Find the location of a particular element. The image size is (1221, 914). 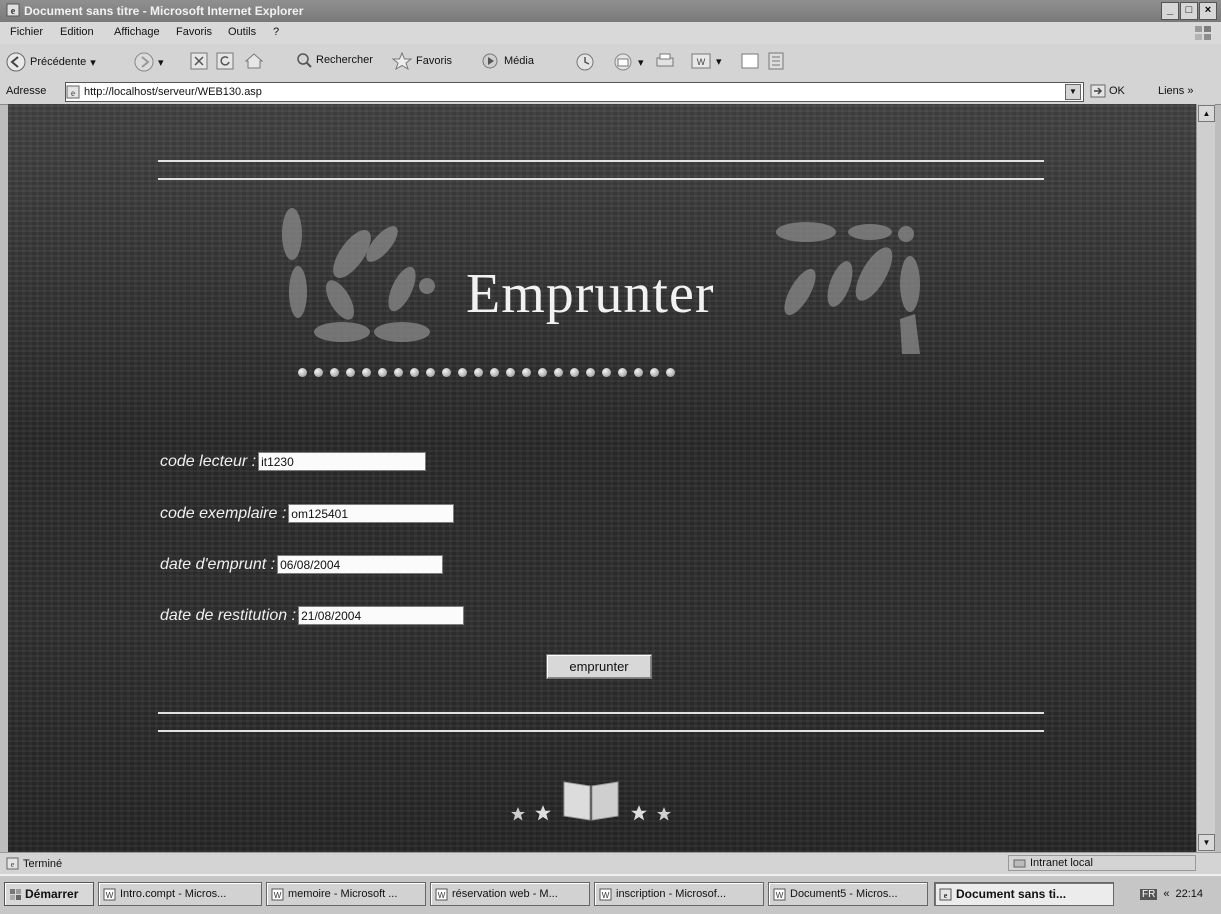

language-indicator: FR is located at coordinates (1149, 894).